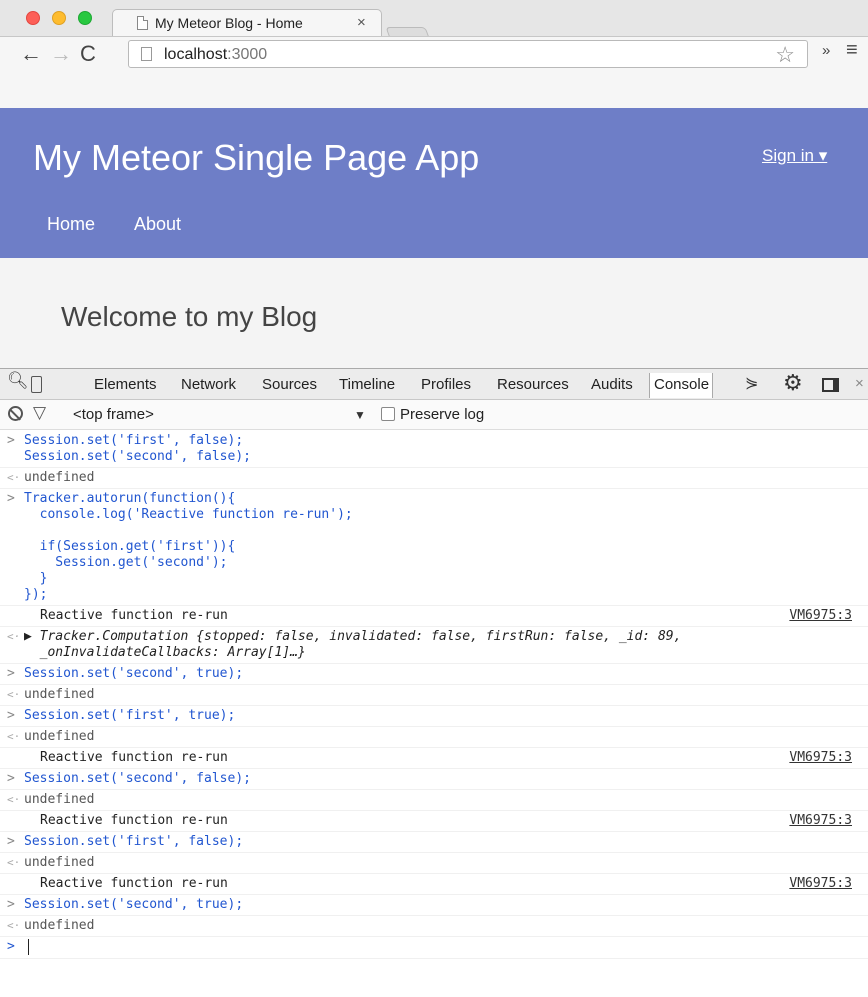  What do you see at coordinates (71, 224) in the screenshot?
I see `nav-home-link: Home` at bounding box center [71, 224].